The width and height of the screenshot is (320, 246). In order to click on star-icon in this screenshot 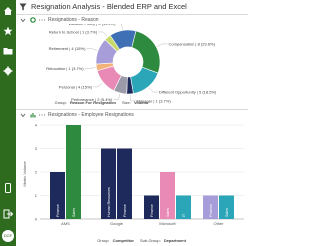, I will do `click(8, 31)`.